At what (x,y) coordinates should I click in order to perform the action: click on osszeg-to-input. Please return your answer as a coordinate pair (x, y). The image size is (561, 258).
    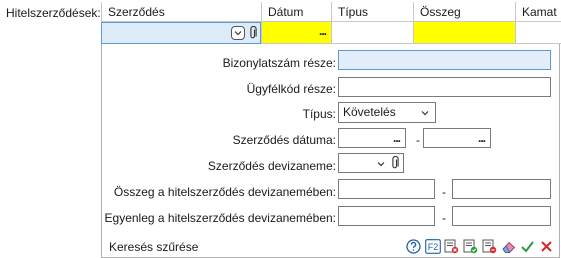
    Looking at the image, I should click on (501, 189).